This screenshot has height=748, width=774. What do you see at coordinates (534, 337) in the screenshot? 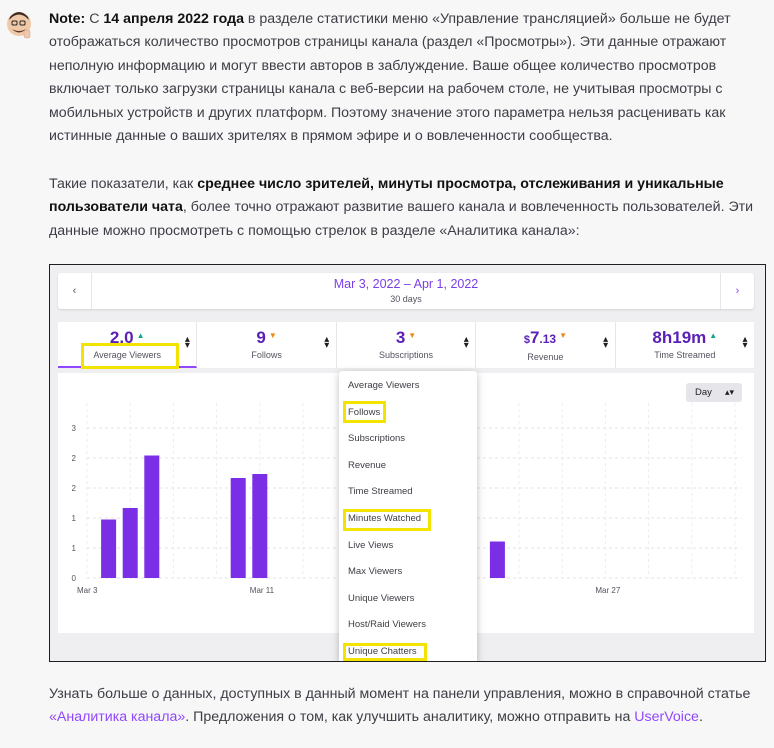
I see `revenue-whole: 7` at bounding box center [534, 337].